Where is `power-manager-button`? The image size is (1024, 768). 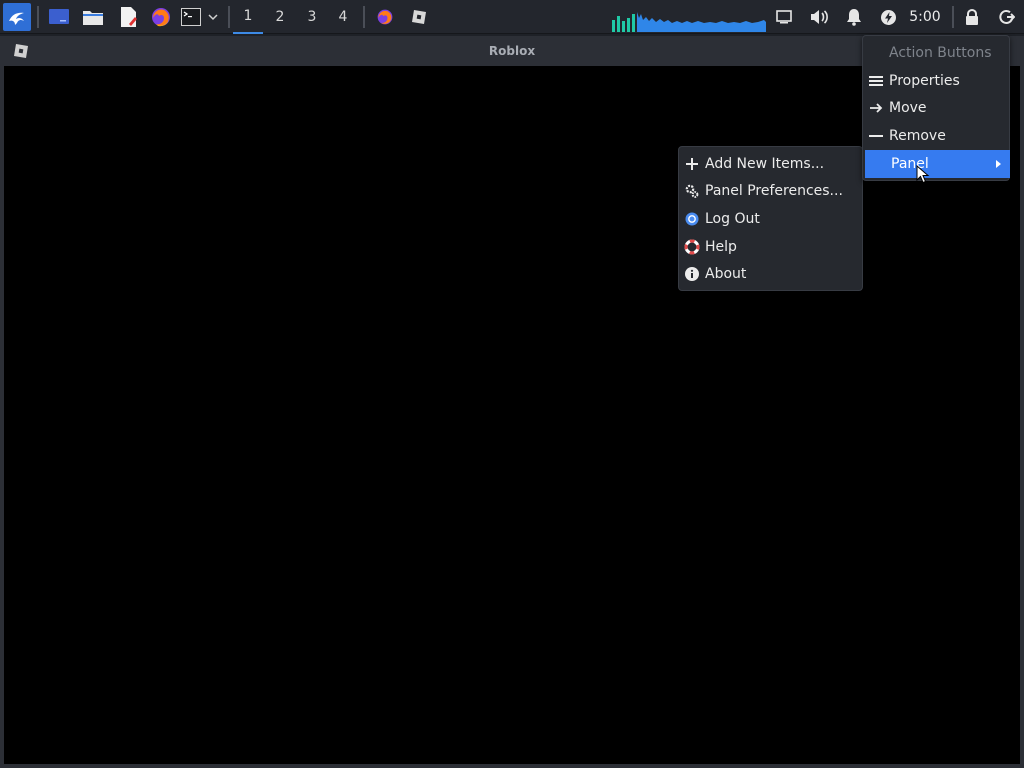 power-manager-button is located at coordinates (888, 17).